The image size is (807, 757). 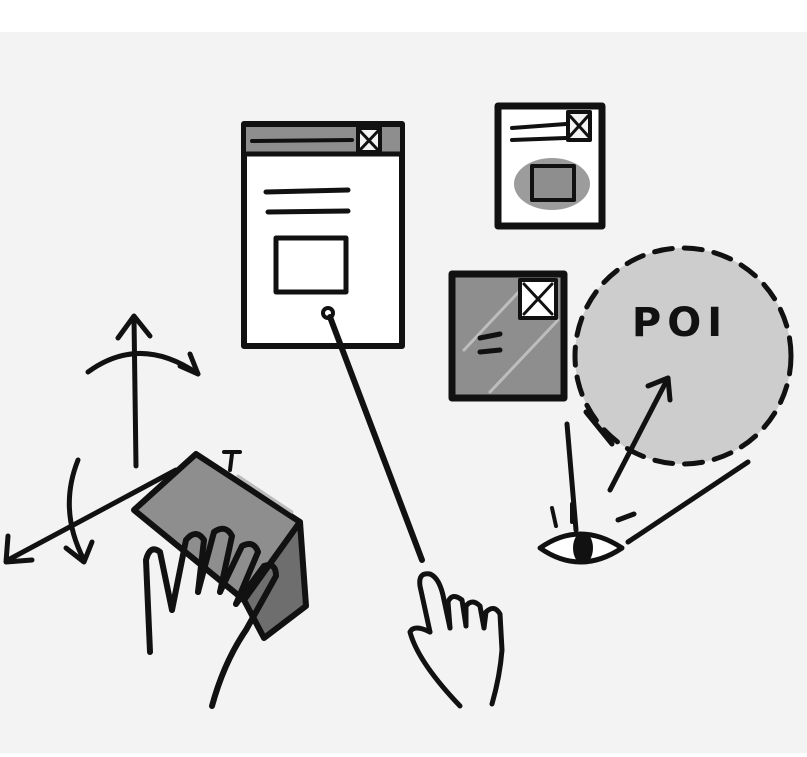 I want to click on floating-window-icon, so click(x=323, y=235).